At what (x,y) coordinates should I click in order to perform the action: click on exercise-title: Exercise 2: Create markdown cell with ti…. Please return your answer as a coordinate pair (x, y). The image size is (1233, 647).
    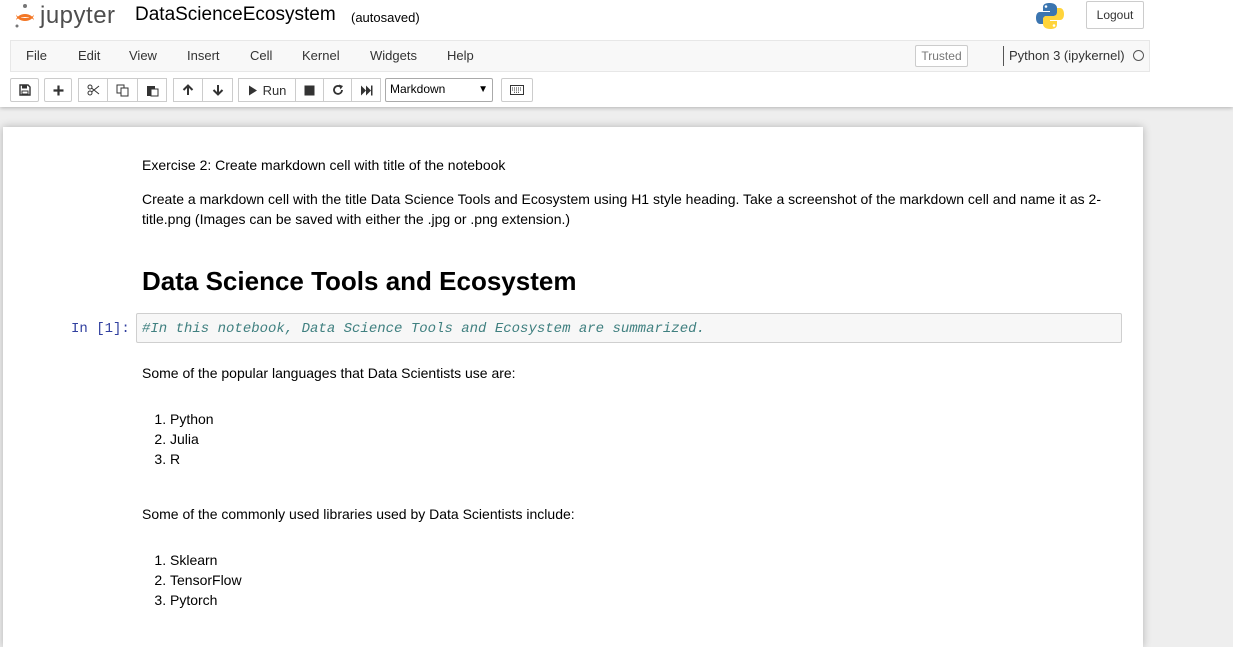
    Looking at the image, I should click on (324, 165).